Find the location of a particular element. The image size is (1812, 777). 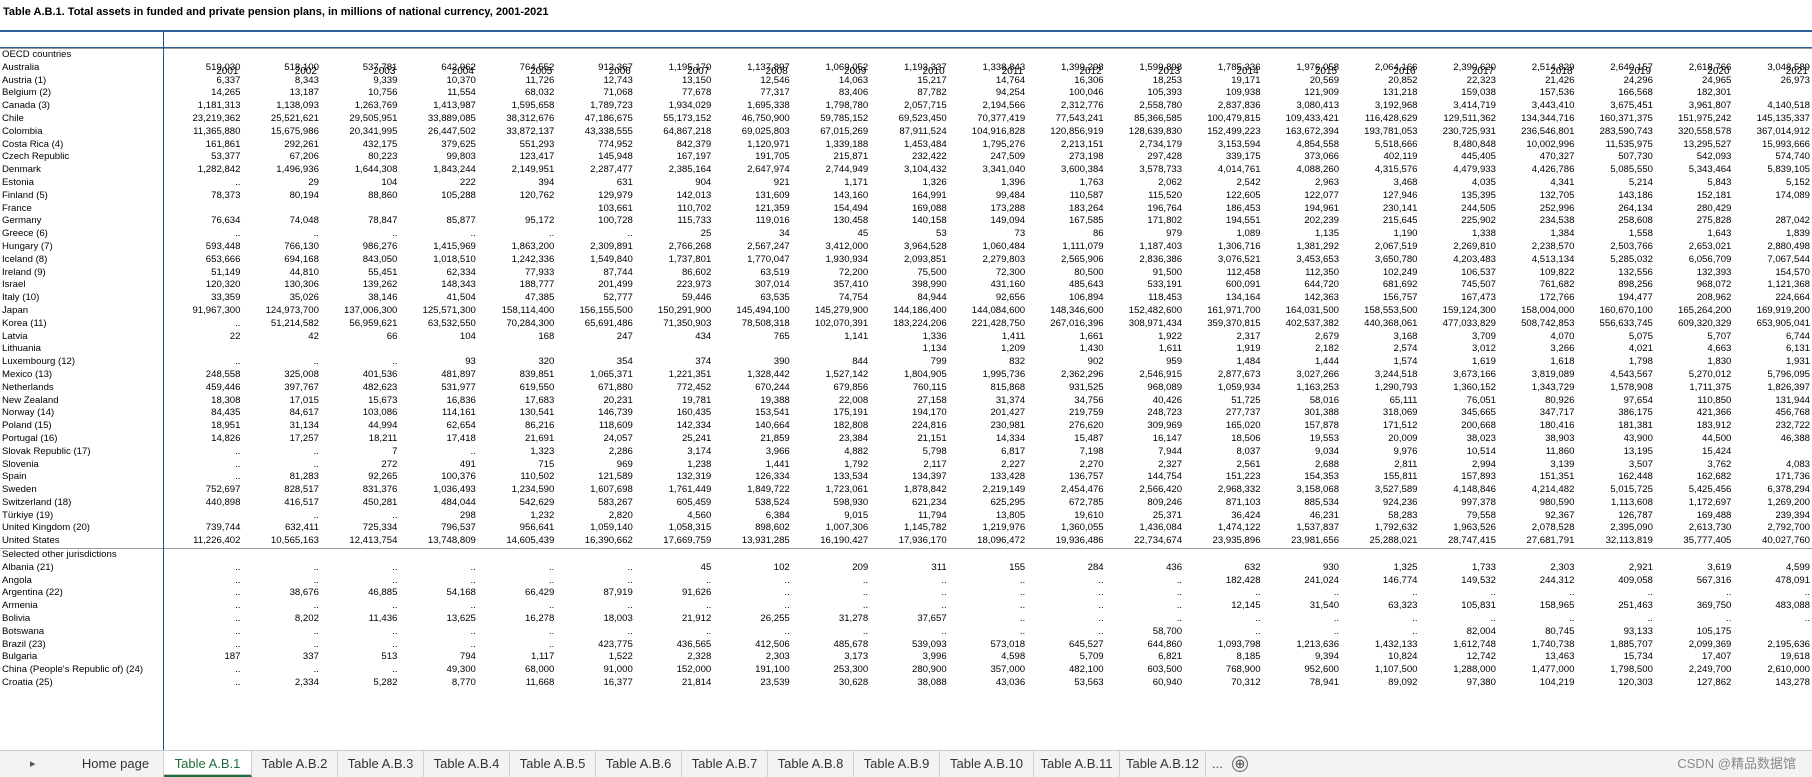

table-cell: 1,117 is located at coordinates (517, 657).